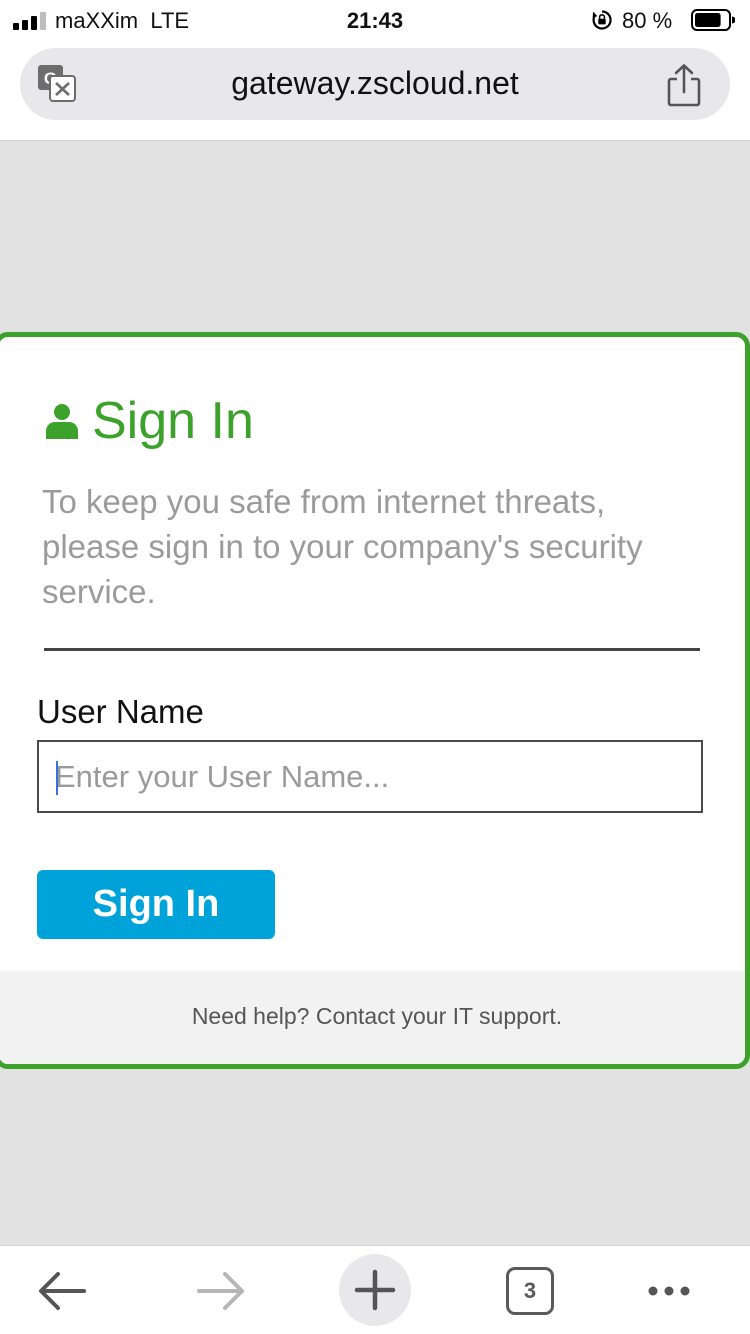  I want to click on browser-address-bar: G gateway.zscloud.net, so click(375, 90).